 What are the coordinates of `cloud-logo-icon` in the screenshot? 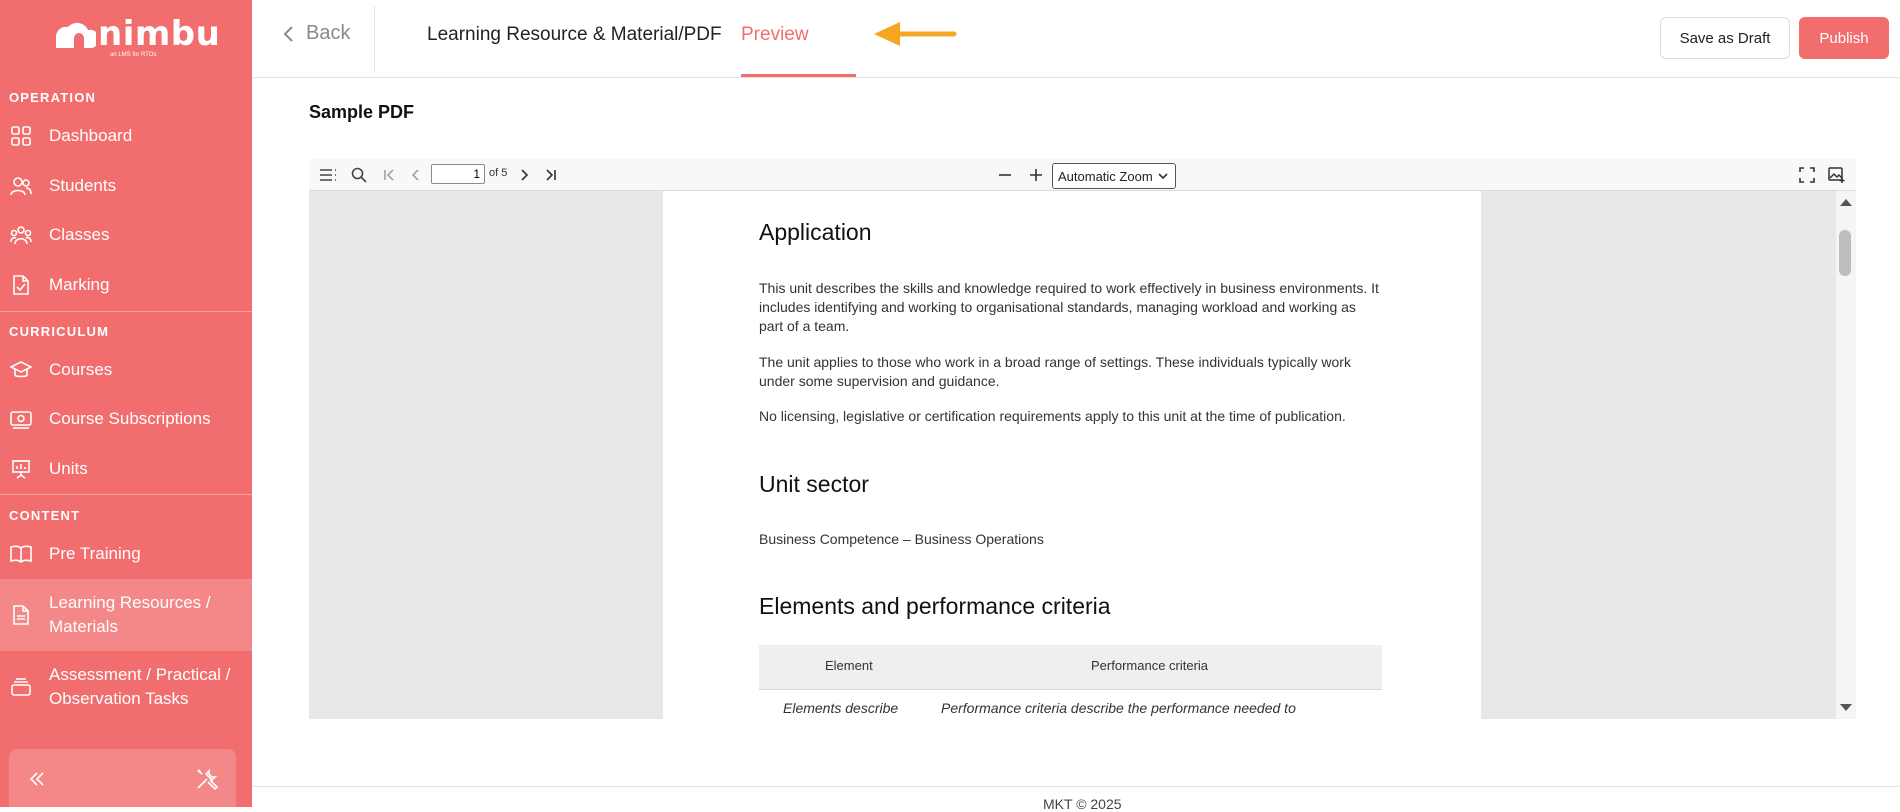 It's located at (76, 35).